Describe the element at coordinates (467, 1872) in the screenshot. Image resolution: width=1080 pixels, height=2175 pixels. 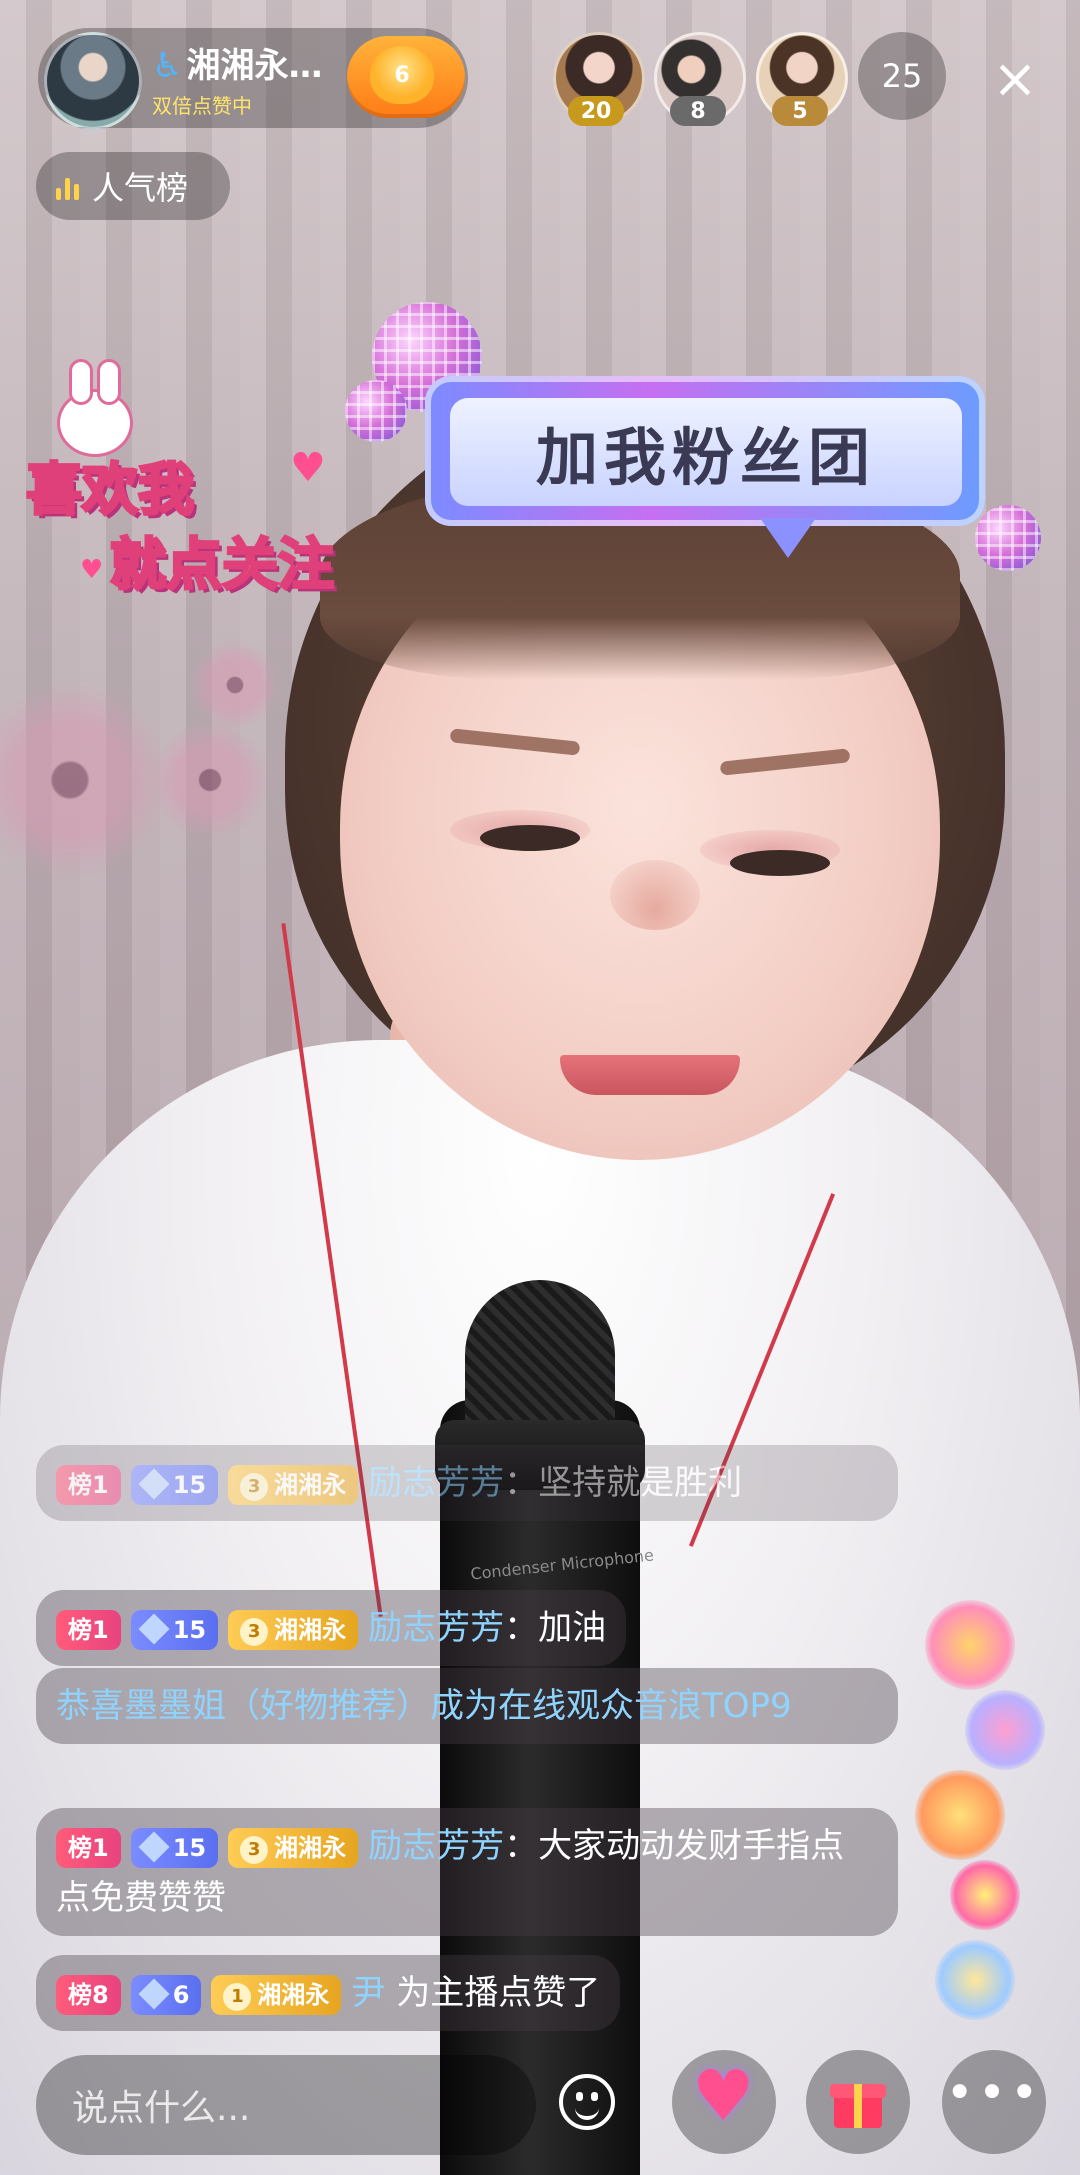
I see `chat-message: 榜1 15 3 湘湘永 励志芳芳：大家动动发财手指点点免费赞赞` at that location.